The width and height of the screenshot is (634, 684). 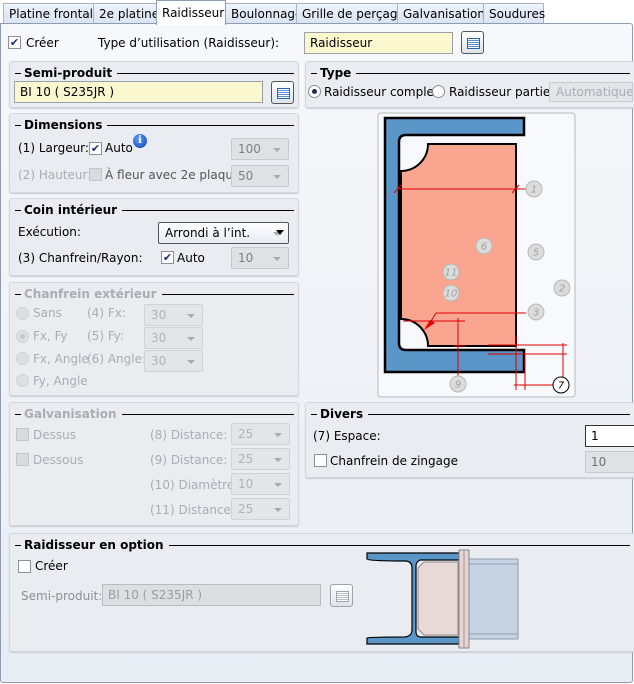 What do you see at coordinates (609, 462) in the screenshot?
I see `zinc-chamfer-input: 10` at bounding box center [609, 462].